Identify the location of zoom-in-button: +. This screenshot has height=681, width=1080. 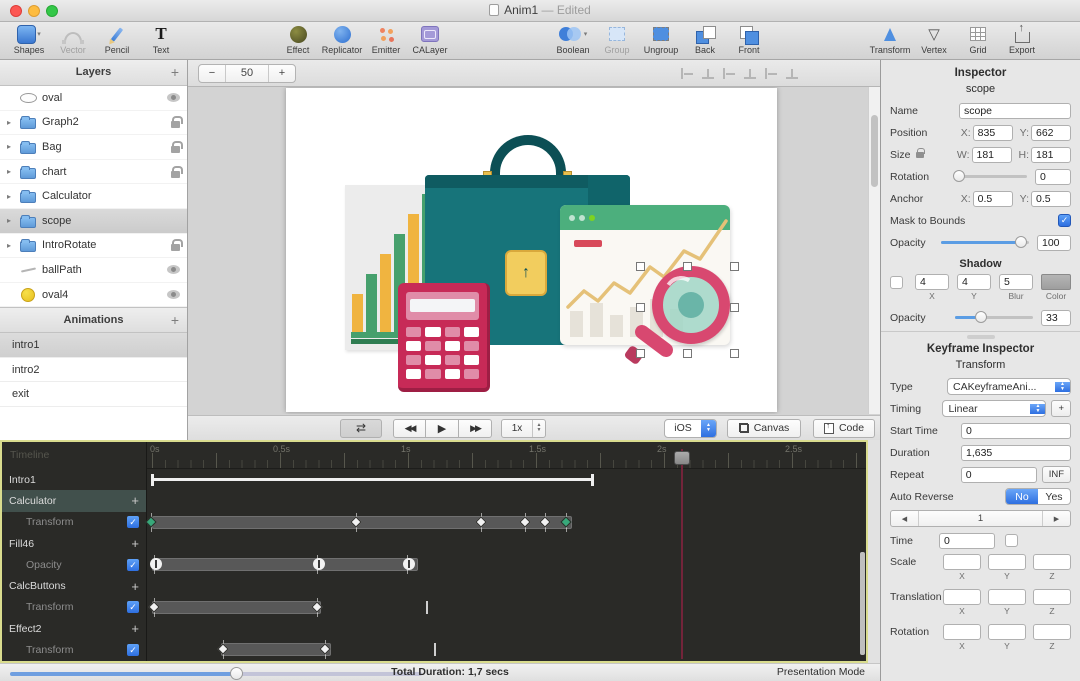
(282, 73).